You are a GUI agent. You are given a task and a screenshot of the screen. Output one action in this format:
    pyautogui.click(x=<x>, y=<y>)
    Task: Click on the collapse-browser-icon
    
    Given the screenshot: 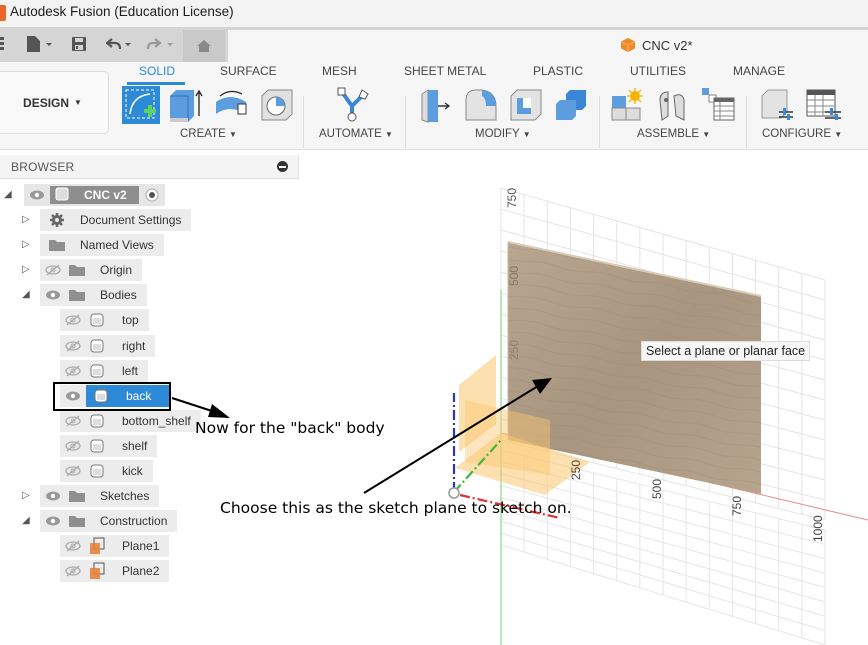 What is the action you would take?
    pyautogui.click(x=282, y=166)
    